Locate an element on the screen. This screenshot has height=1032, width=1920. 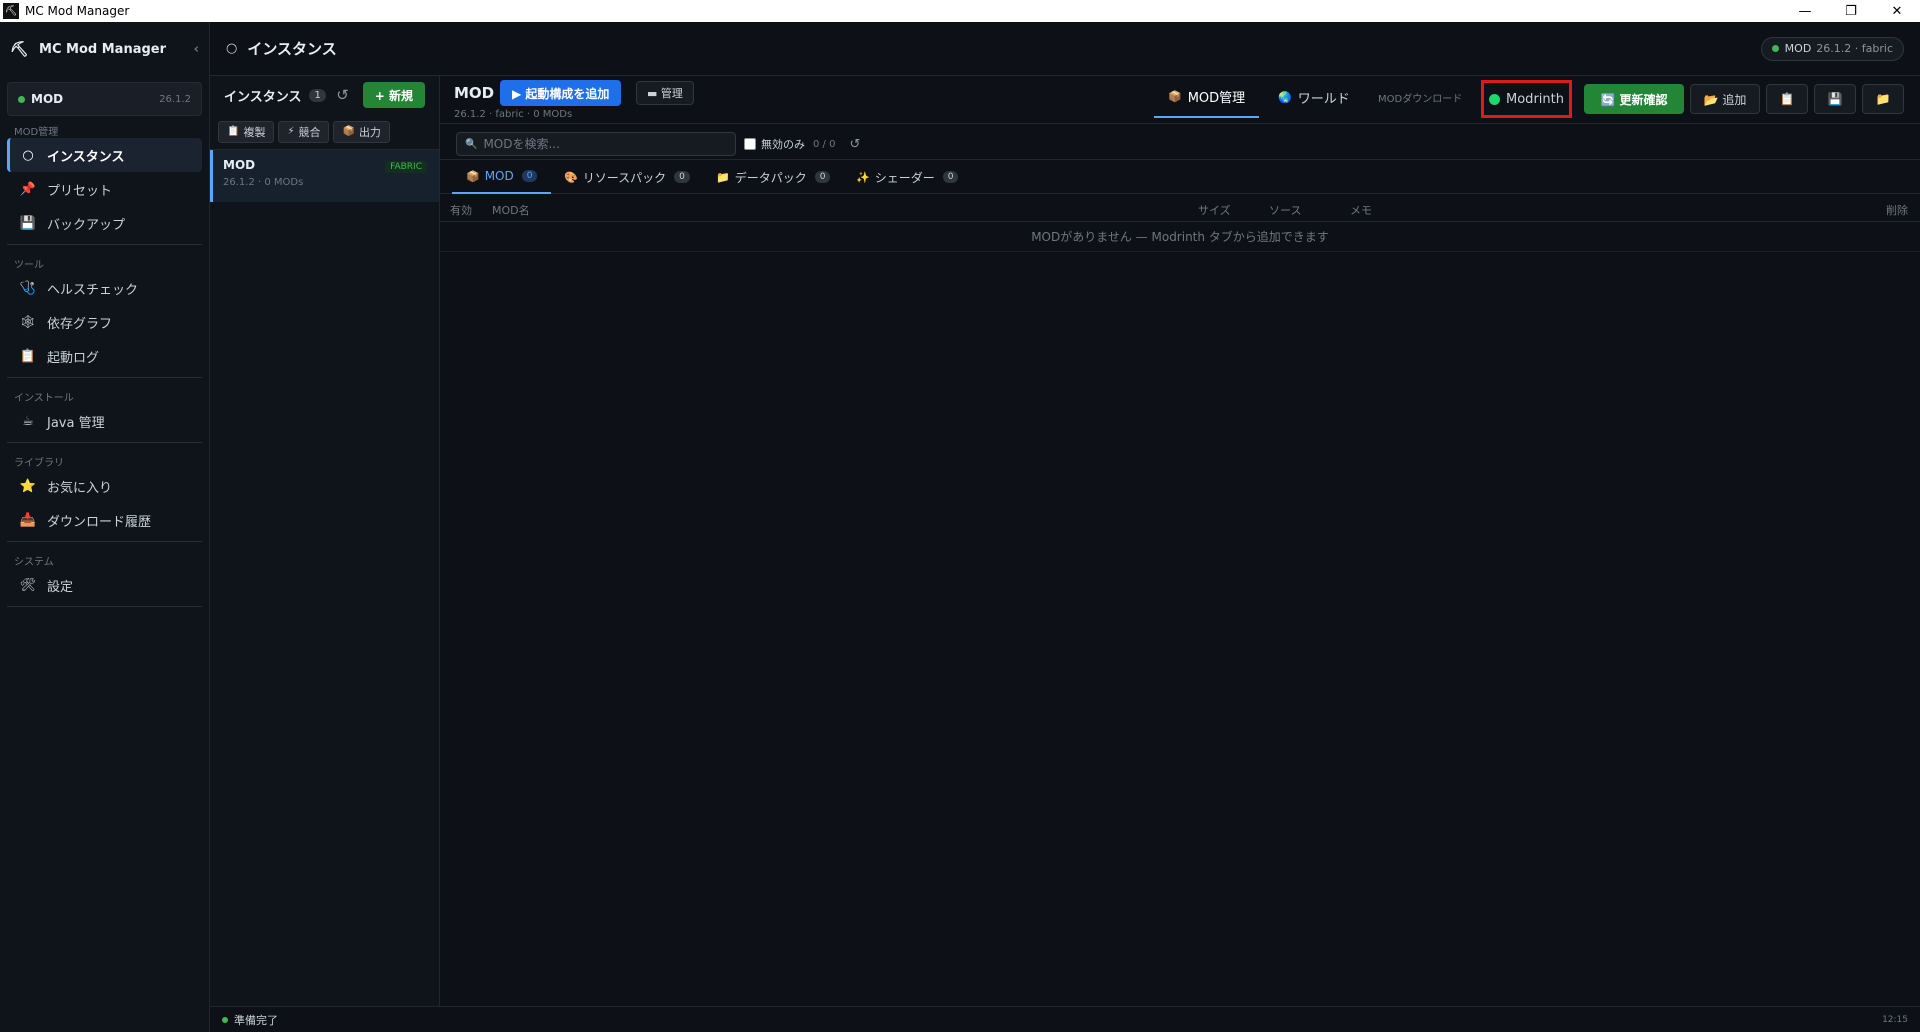
sidebar-item-label: Java 管理 is located at coordinates (76, 423).